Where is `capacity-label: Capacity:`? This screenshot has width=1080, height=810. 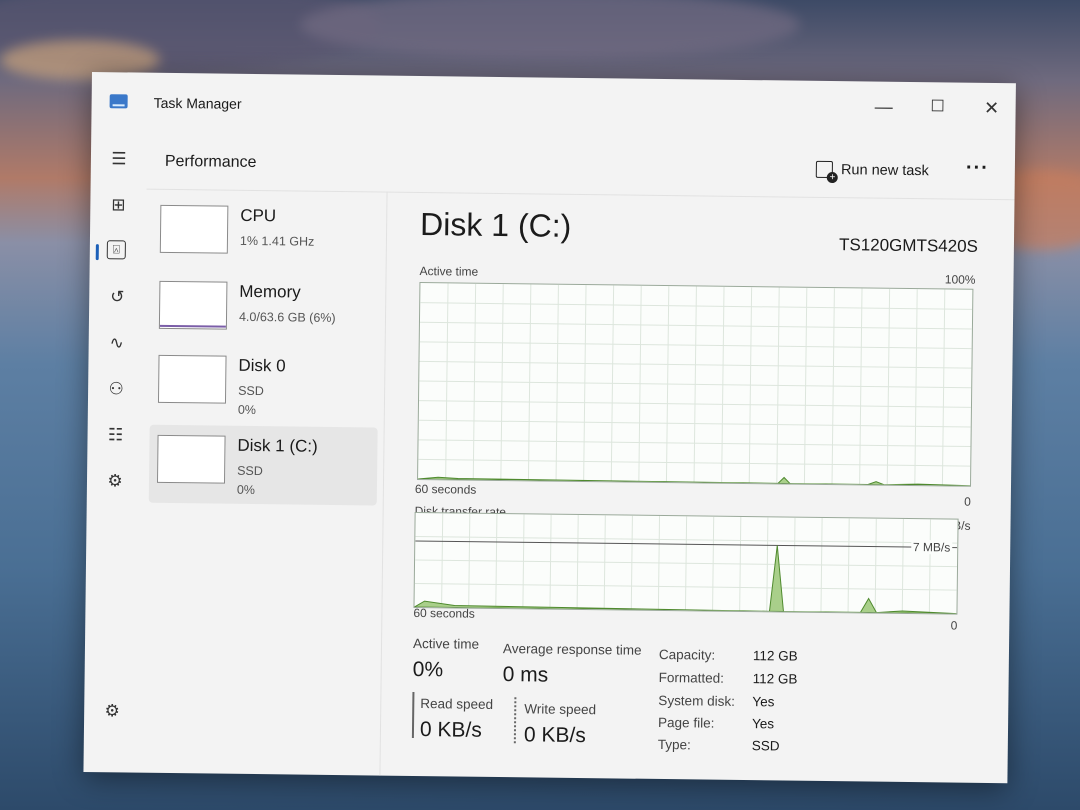
capacity-label: Capacity: is located at coordinates (687, 654).